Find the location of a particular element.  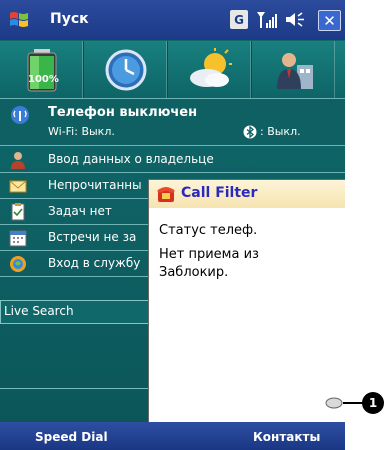

windows-start-icon is located at coordinates (19, 20).